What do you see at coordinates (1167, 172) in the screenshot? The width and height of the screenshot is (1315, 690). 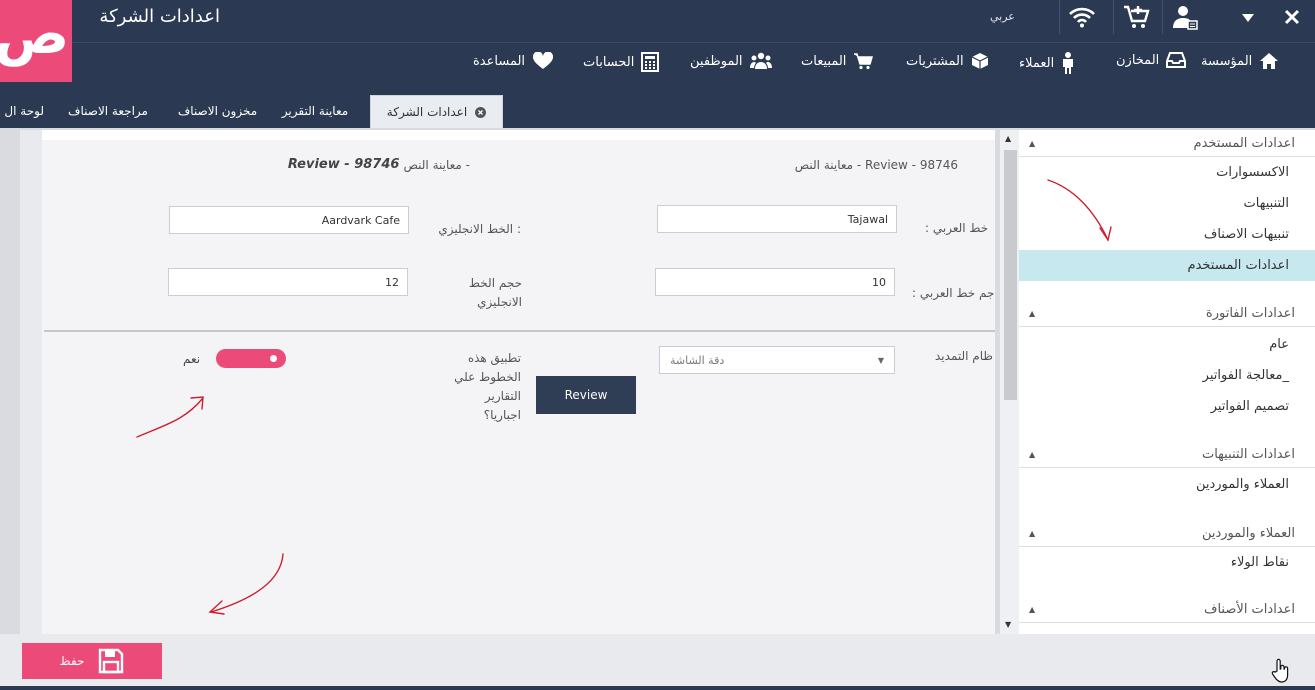 I see `sidebar-item-accessories: الاكسسوارات` at bounding box center [1167, 172].